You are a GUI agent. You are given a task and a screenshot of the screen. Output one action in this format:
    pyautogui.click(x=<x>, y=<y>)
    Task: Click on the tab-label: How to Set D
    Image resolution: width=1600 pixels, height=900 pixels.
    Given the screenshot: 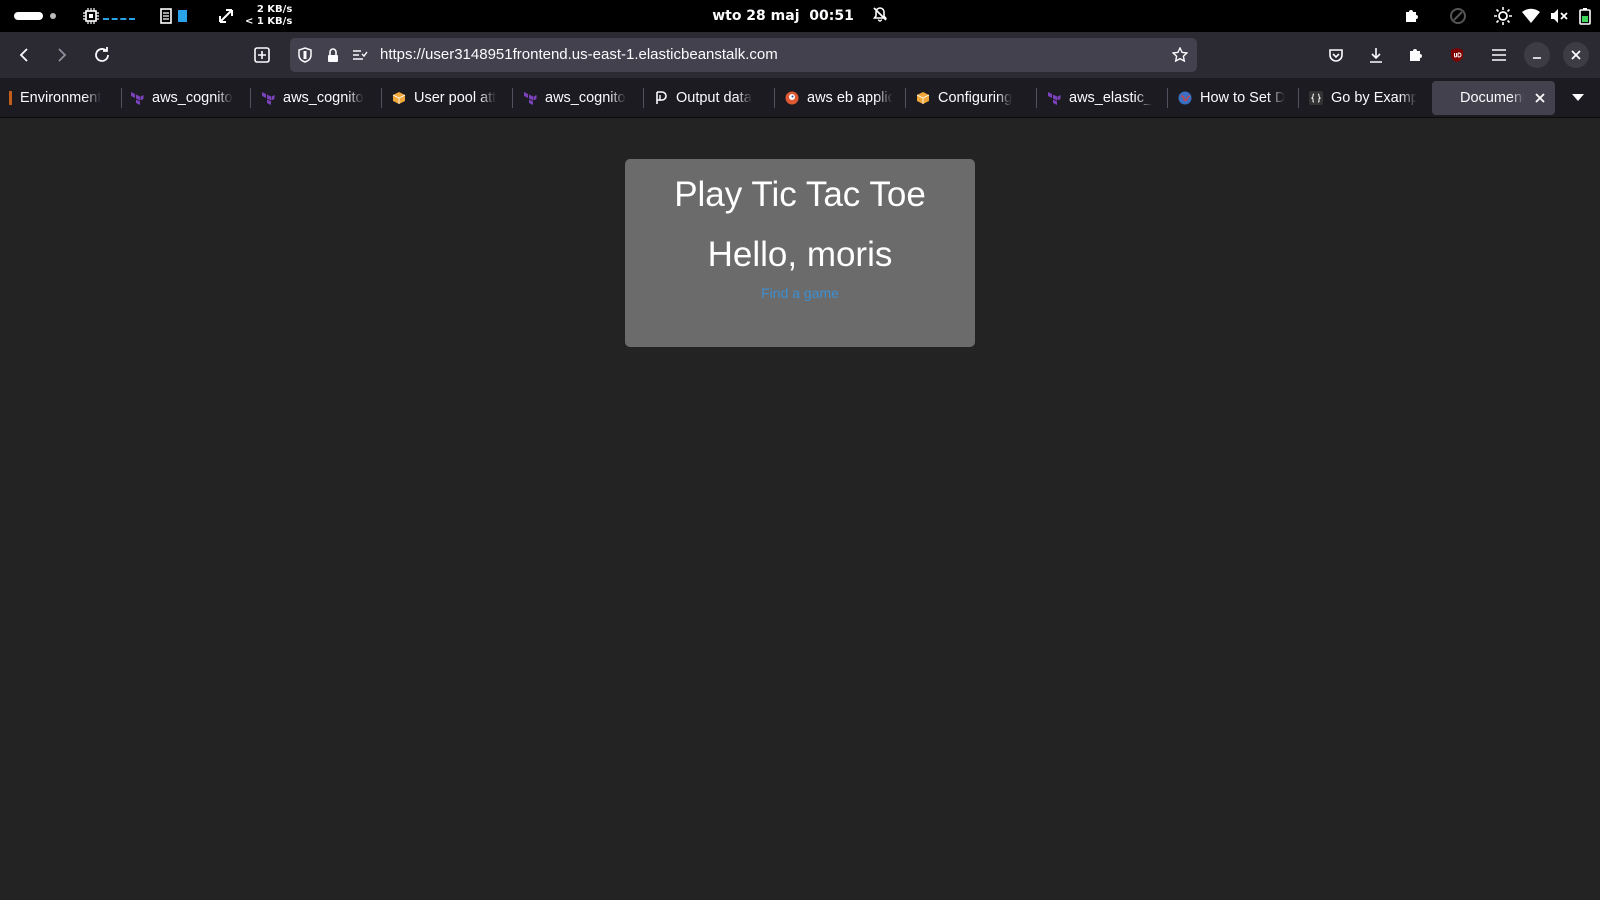 What is the action you would take?
    pyautogui.click(x=1243, y=98)
    